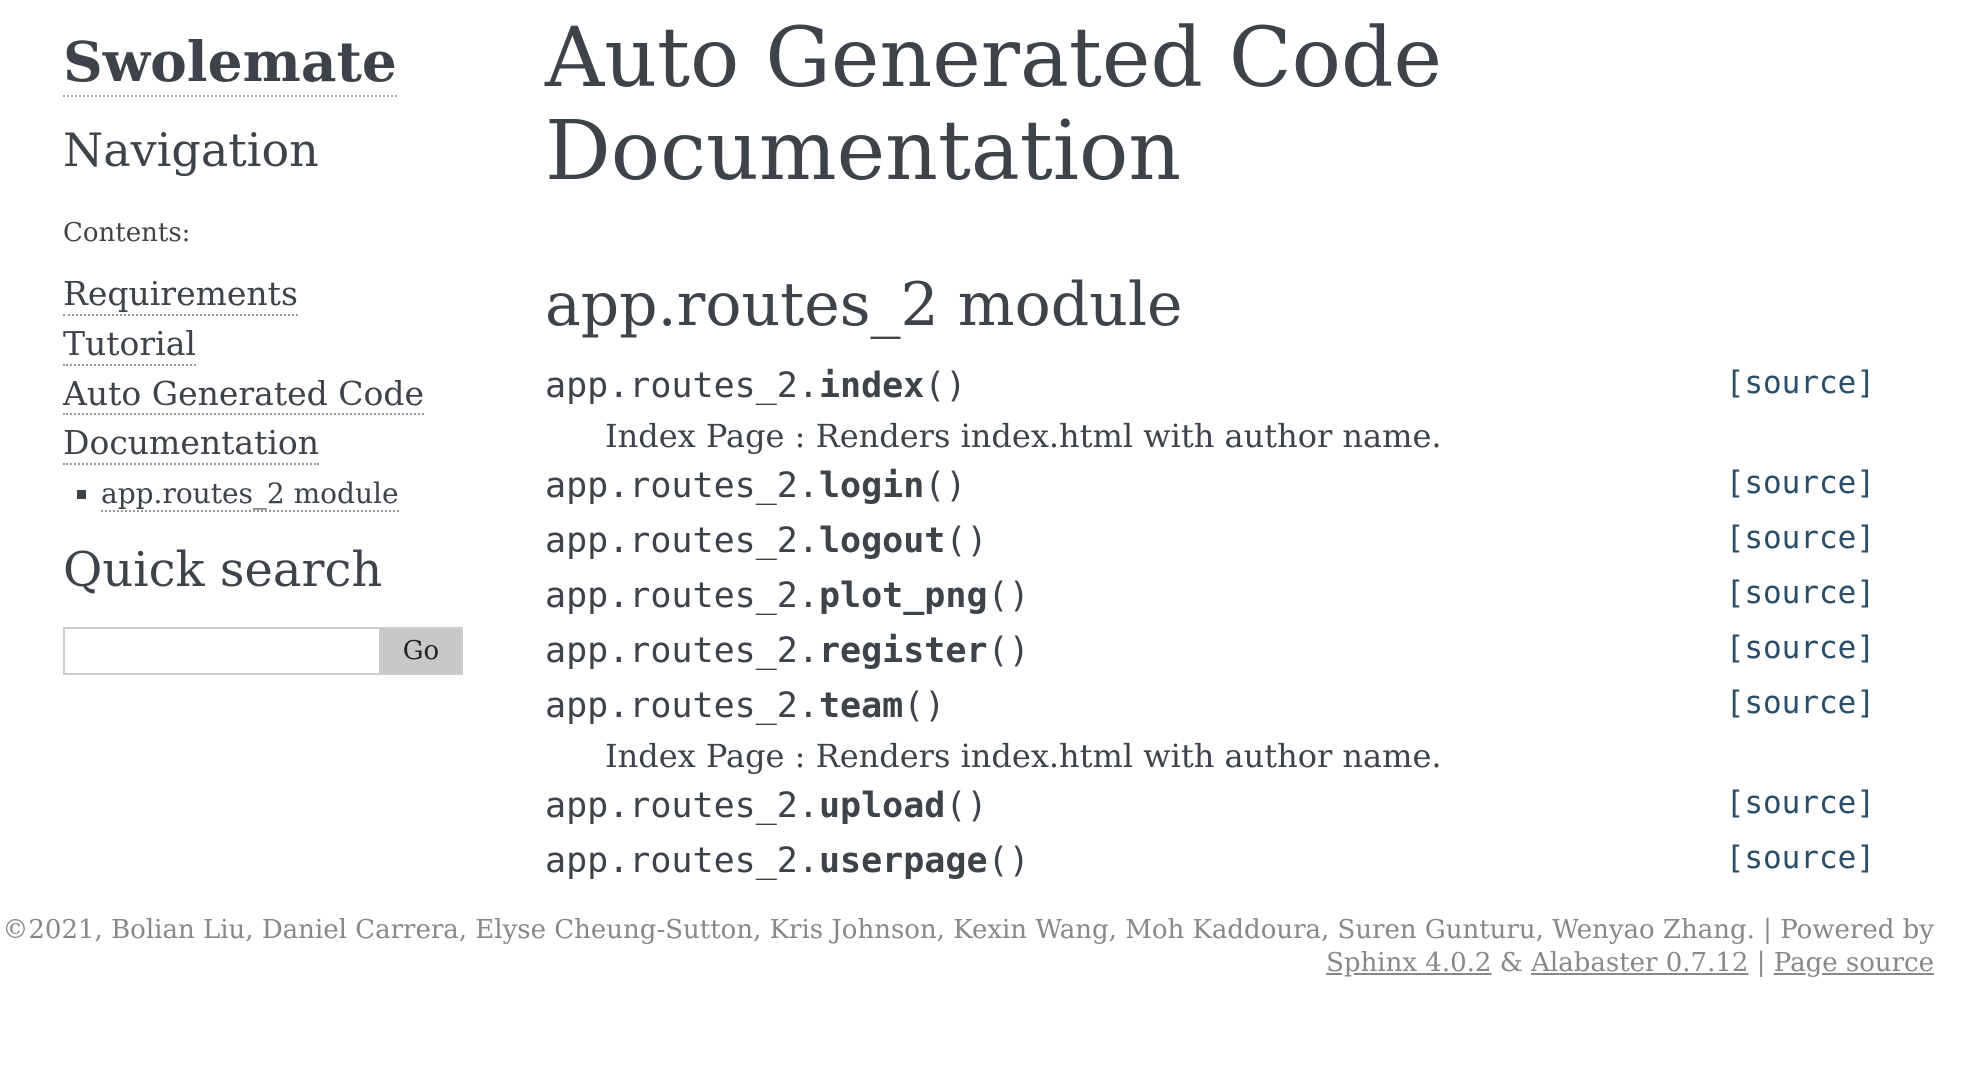  I want to click on function-signature: app.routes_2.login(), so click(1210, 486).